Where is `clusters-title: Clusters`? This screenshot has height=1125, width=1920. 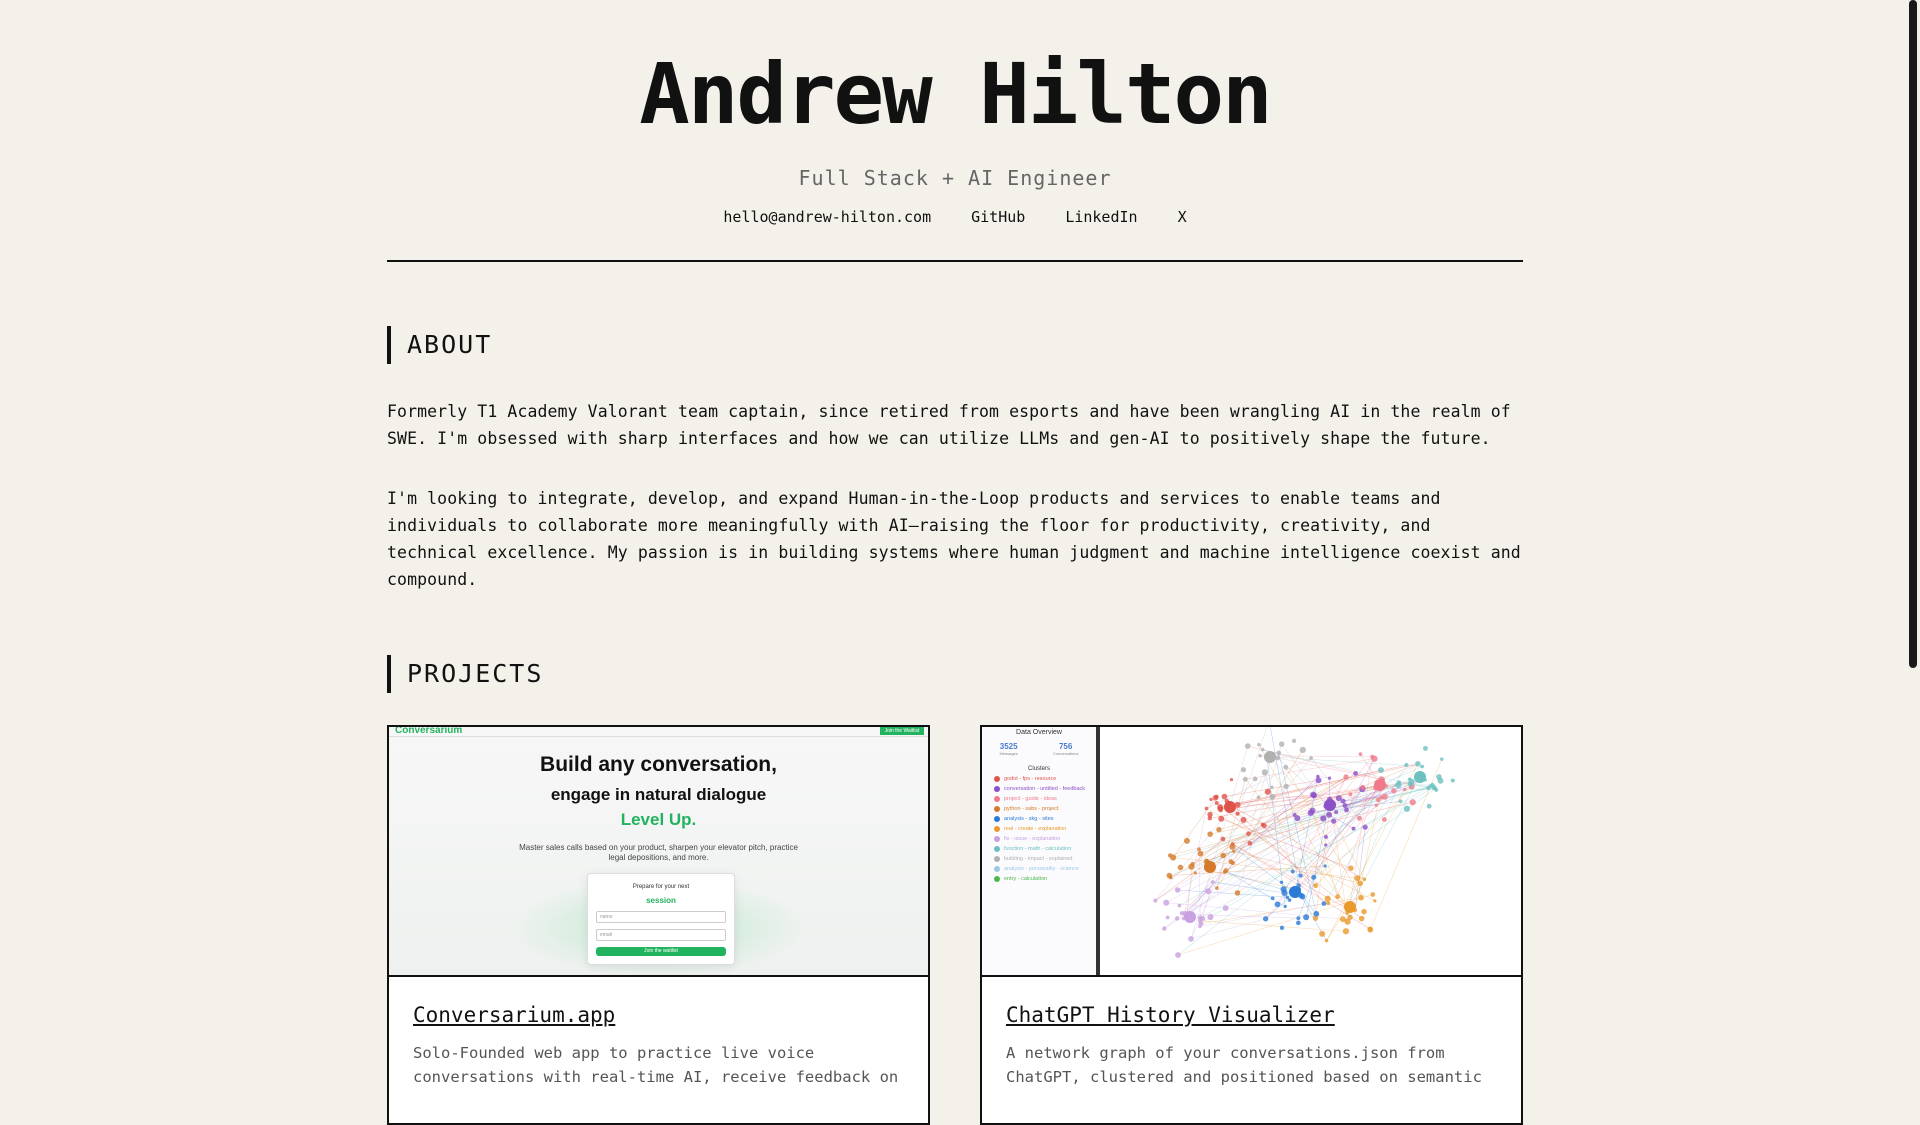 clusters-title: Clusters is located at coordinates (1039, 769).